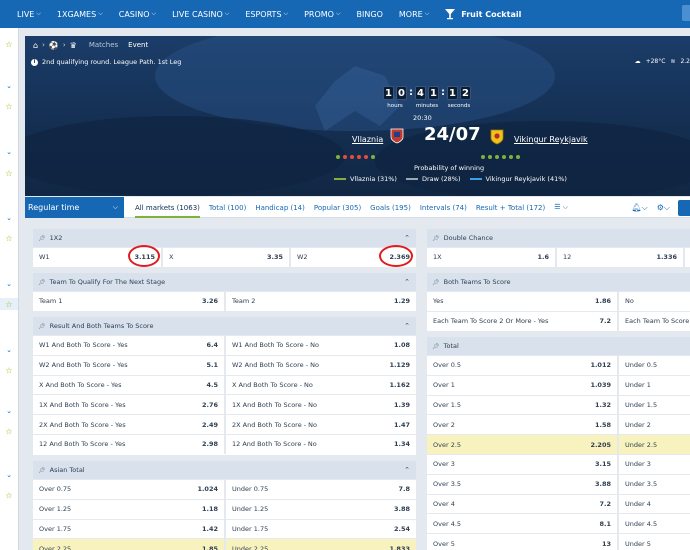  I want to click on tab-total: Total (100), so click(227, 207).